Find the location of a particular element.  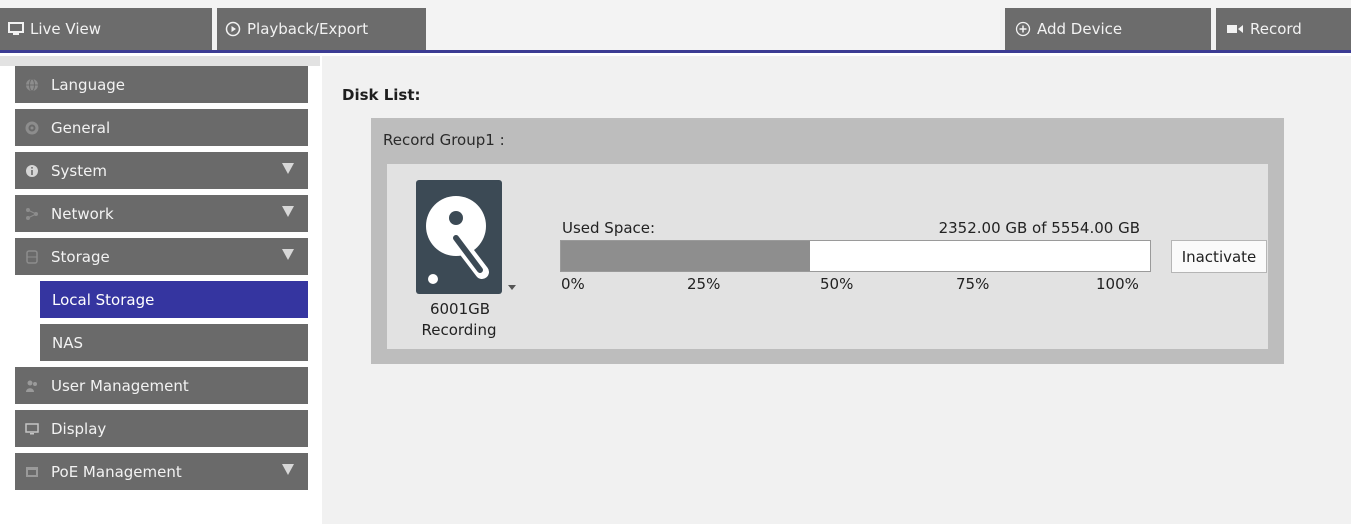

sidebar-top-strip is located at coordinates (160, 61).